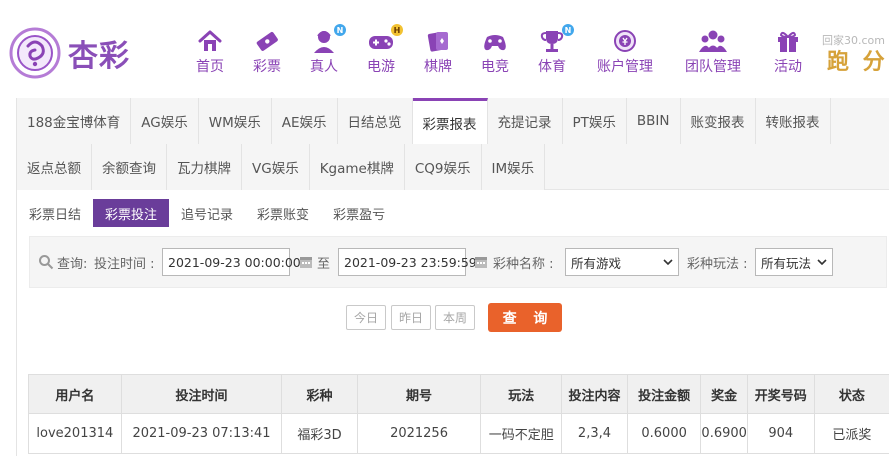 The width and height of the screenshot is (889, 456). What do you see at coordinates (851, 394) in the screenshot?
I see `col-status: 状态` at bounding box center [851, 394].